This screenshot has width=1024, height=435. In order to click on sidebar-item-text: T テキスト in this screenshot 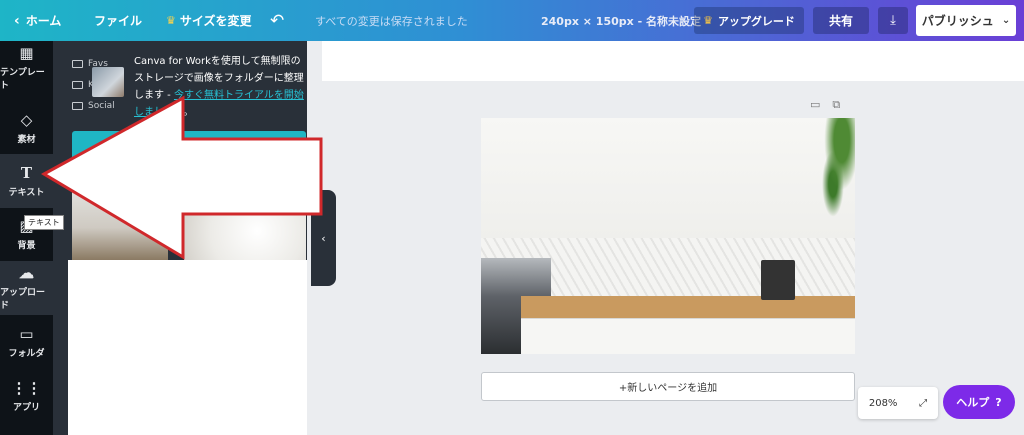, I will do `click(26, 181)`.